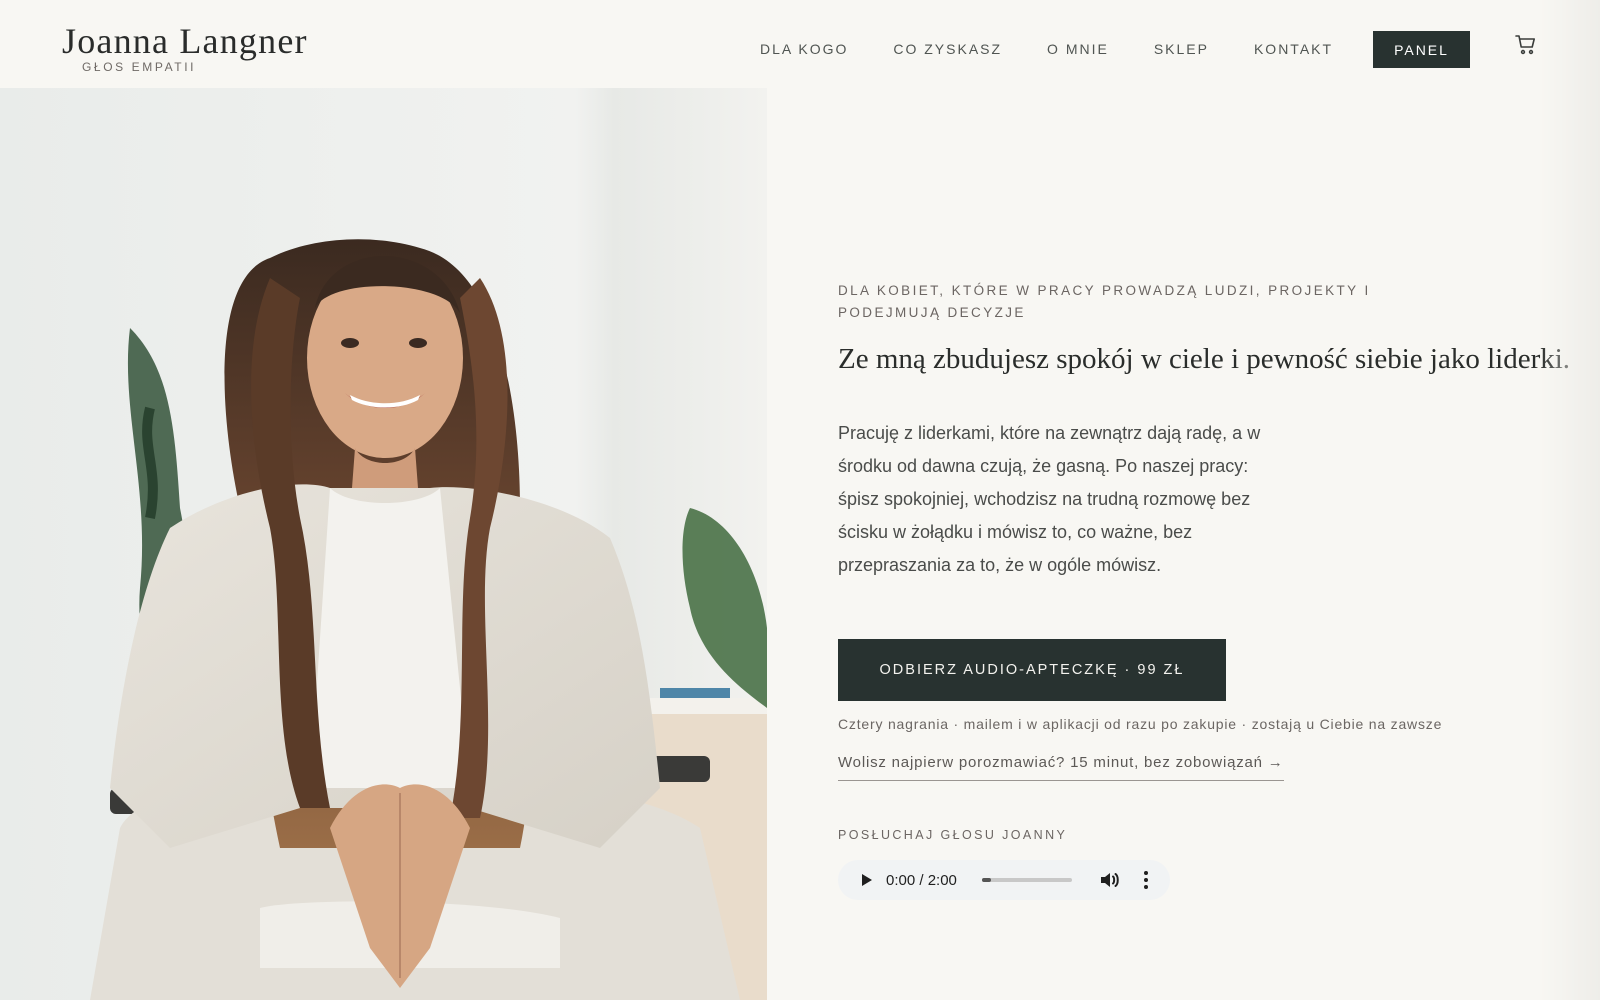  I want to click on nav-item-co-zyskasz: CO ZYSKASZ, so click(947, 49).